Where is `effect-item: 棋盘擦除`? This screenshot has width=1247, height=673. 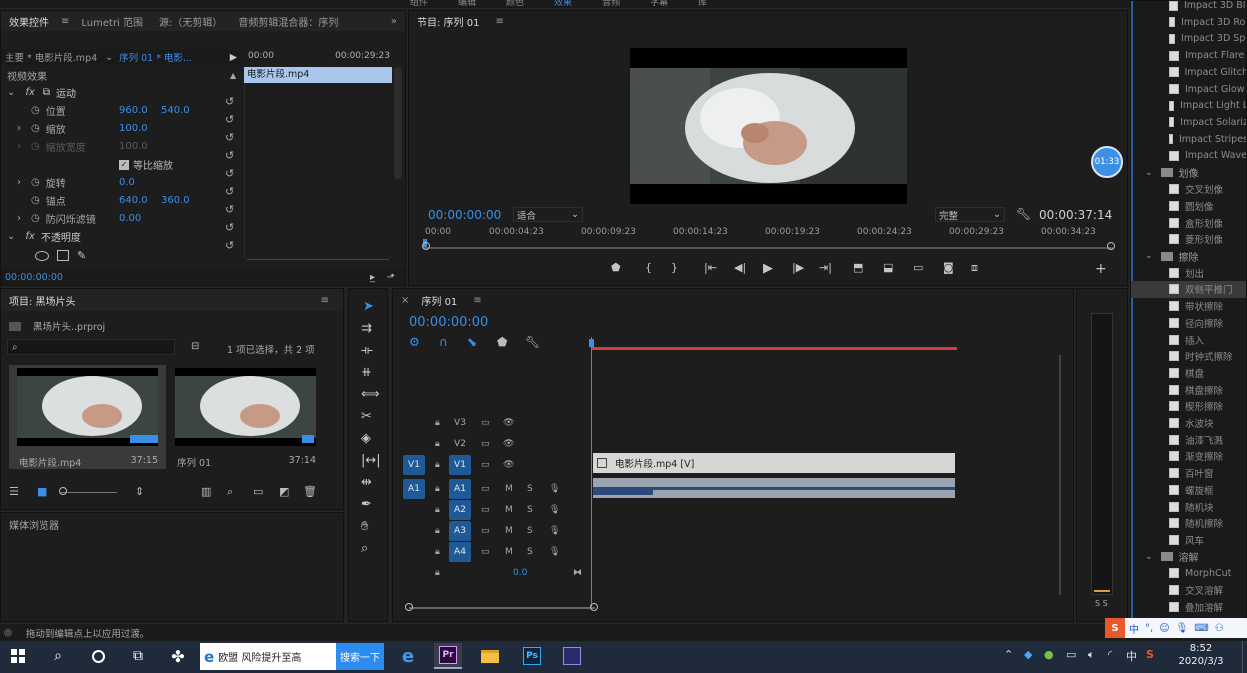 effect-item: 棋盘擦除 is located at coordinates (1188, 389).